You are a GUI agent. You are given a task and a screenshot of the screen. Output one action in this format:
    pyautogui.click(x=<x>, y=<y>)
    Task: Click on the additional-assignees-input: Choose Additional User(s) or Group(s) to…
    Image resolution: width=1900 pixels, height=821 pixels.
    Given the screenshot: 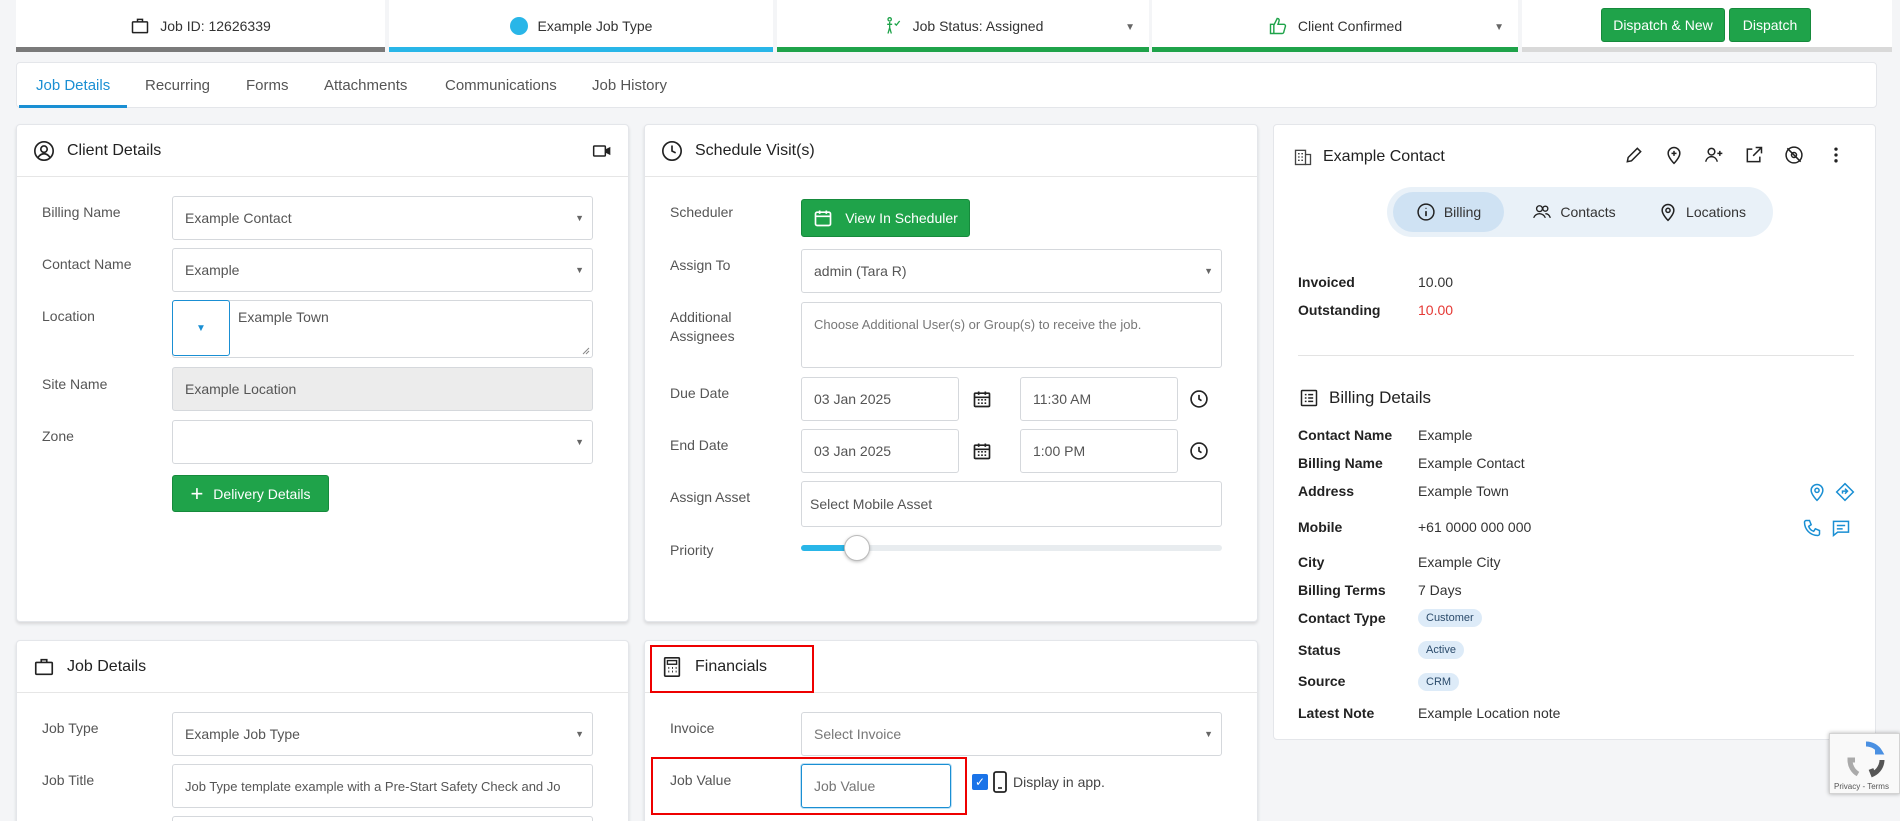 What is the action you would take?
    pyautogui.click(x=1011, y=335)
    